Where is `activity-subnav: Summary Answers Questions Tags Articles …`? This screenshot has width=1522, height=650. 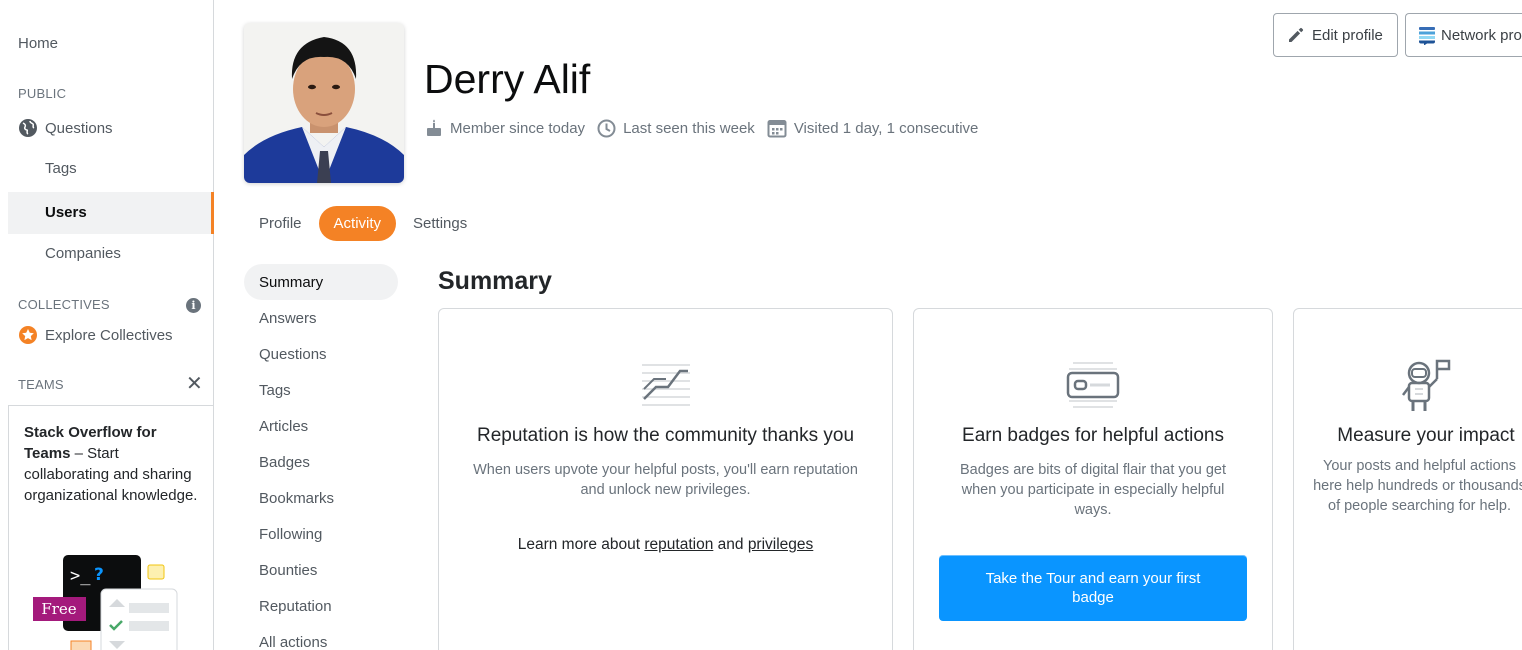
activity-subnav: Summary Answers Questions Tags Articles … is located at coordinates (321, 457).